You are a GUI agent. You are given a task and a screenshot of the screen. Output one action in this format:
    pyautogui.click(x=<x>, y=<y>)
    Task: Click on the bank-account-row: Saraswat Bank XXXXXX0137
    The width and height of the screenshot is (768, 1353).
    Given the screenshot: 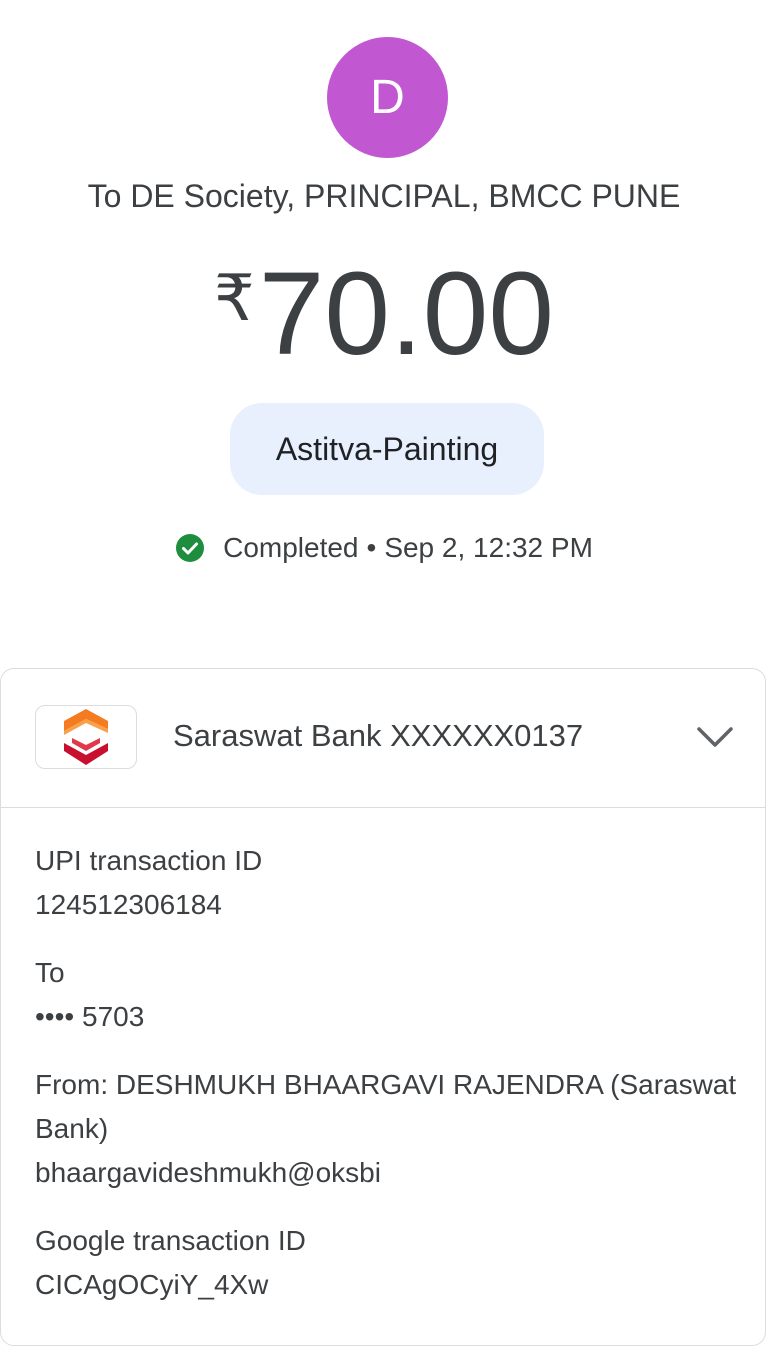 What is the action you would take?
    pyautogui.click(x=383, y=738)
    